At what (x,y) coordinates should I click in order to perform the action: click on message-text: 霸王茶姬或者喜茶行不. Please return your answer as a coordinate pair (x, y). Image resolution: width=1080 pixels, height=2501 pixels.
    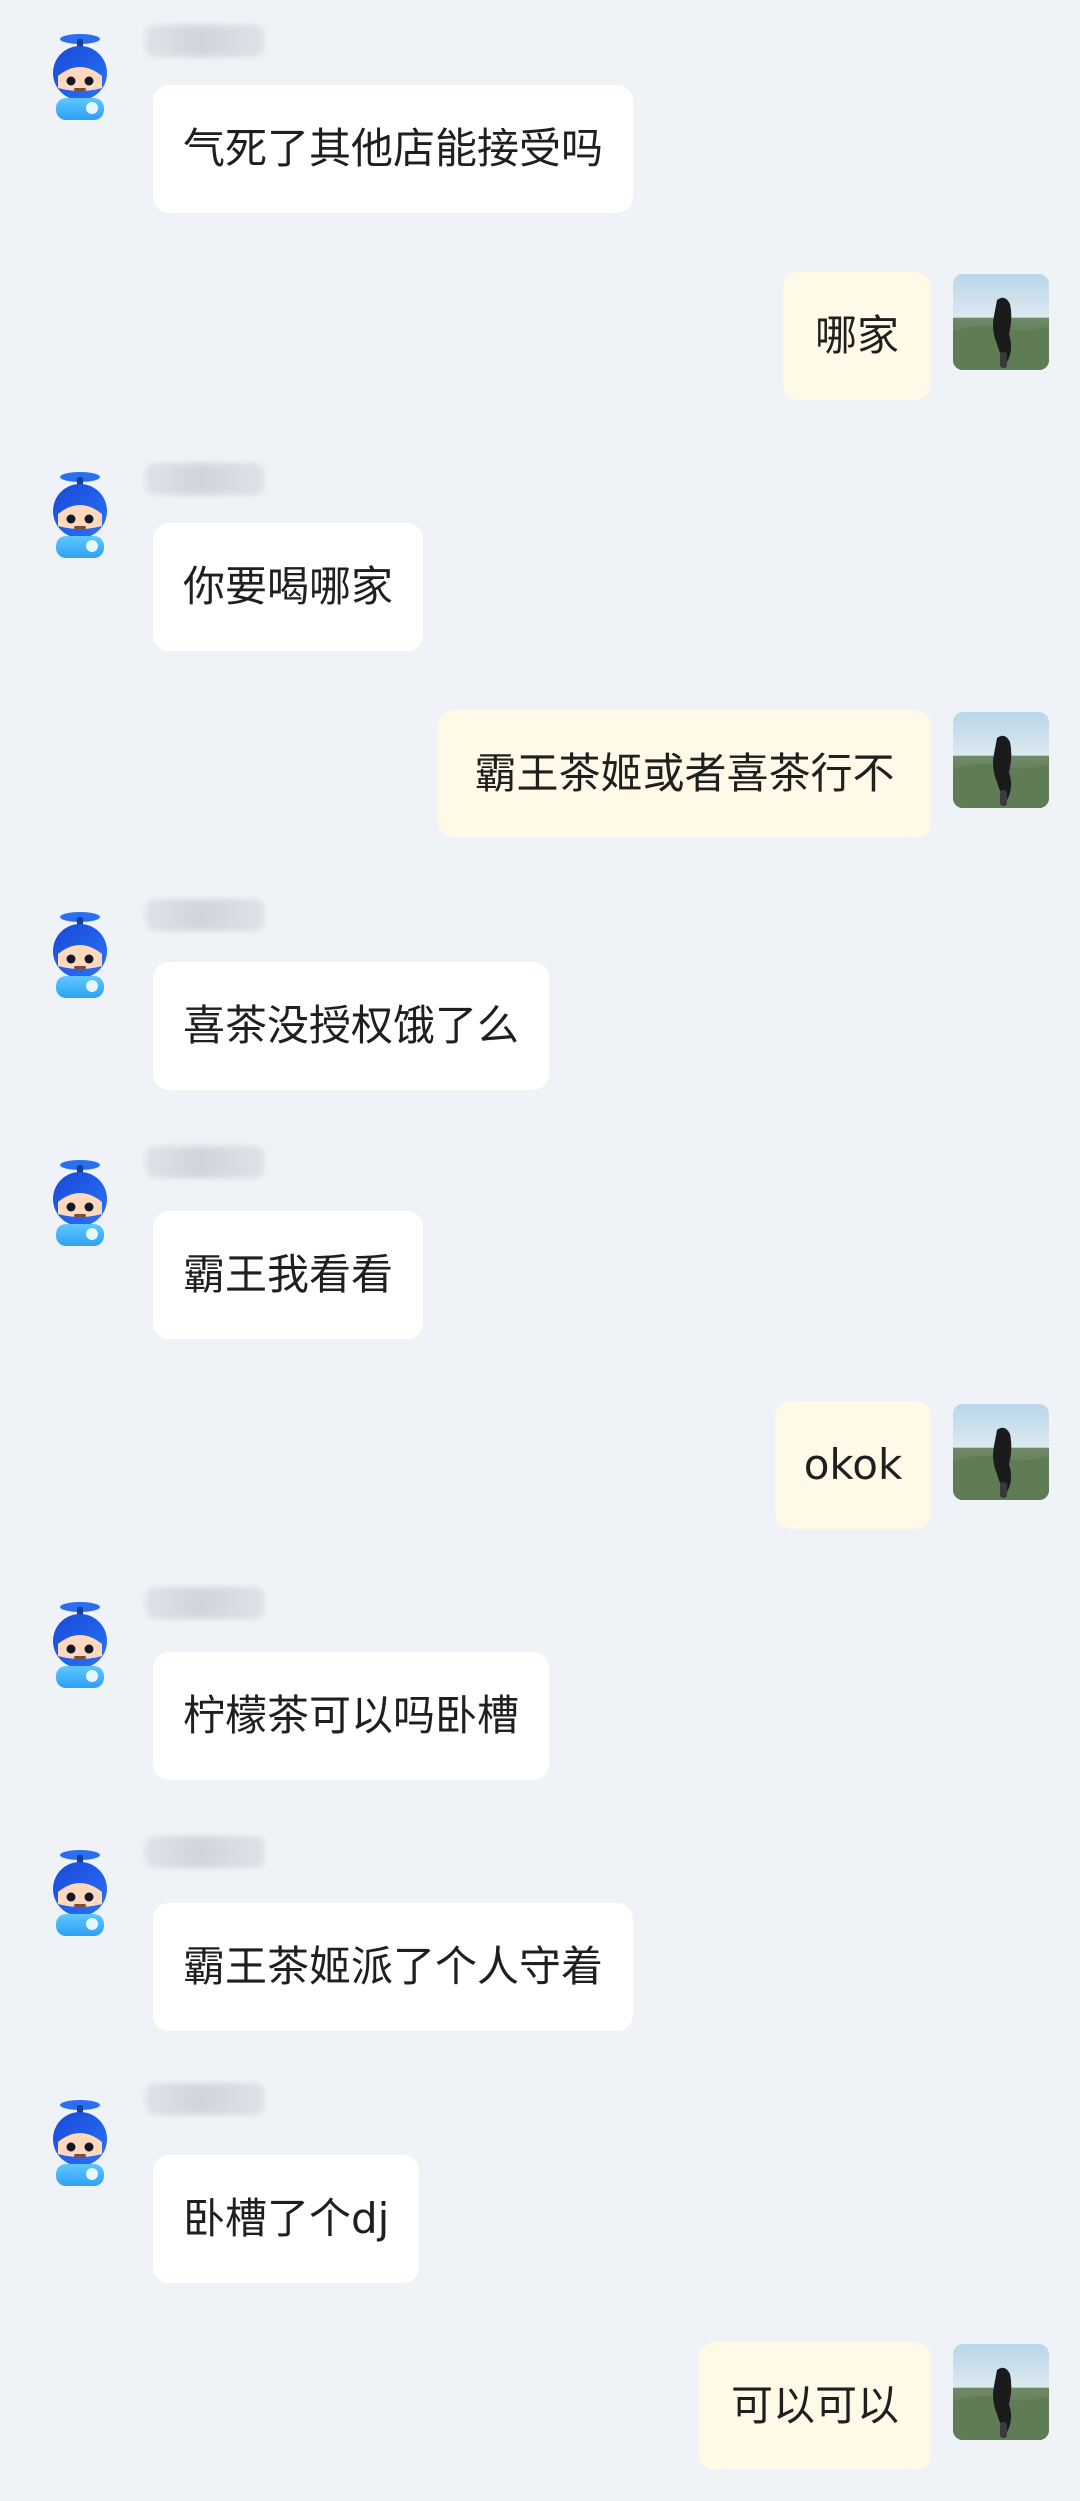
    Looking at the image, I should click on (684, 773).